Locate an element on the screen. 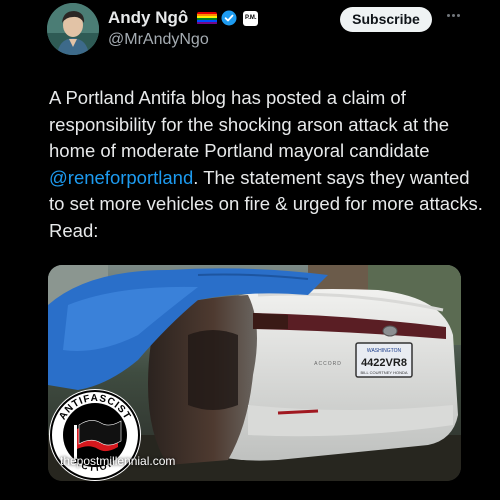 Image resolution: width=500 pixels, height=500 pixels. more-horizontal-icon is located at coordinates (453, 15).